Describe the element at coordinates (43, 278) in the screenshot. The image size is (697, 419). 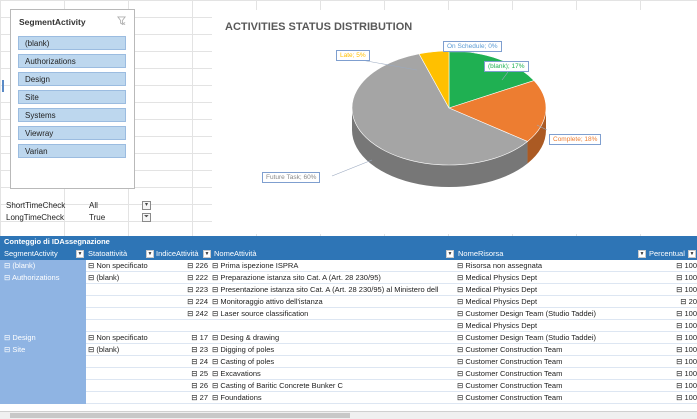
I see `table-cell-seg: ⊟ Authorizations` at that location.